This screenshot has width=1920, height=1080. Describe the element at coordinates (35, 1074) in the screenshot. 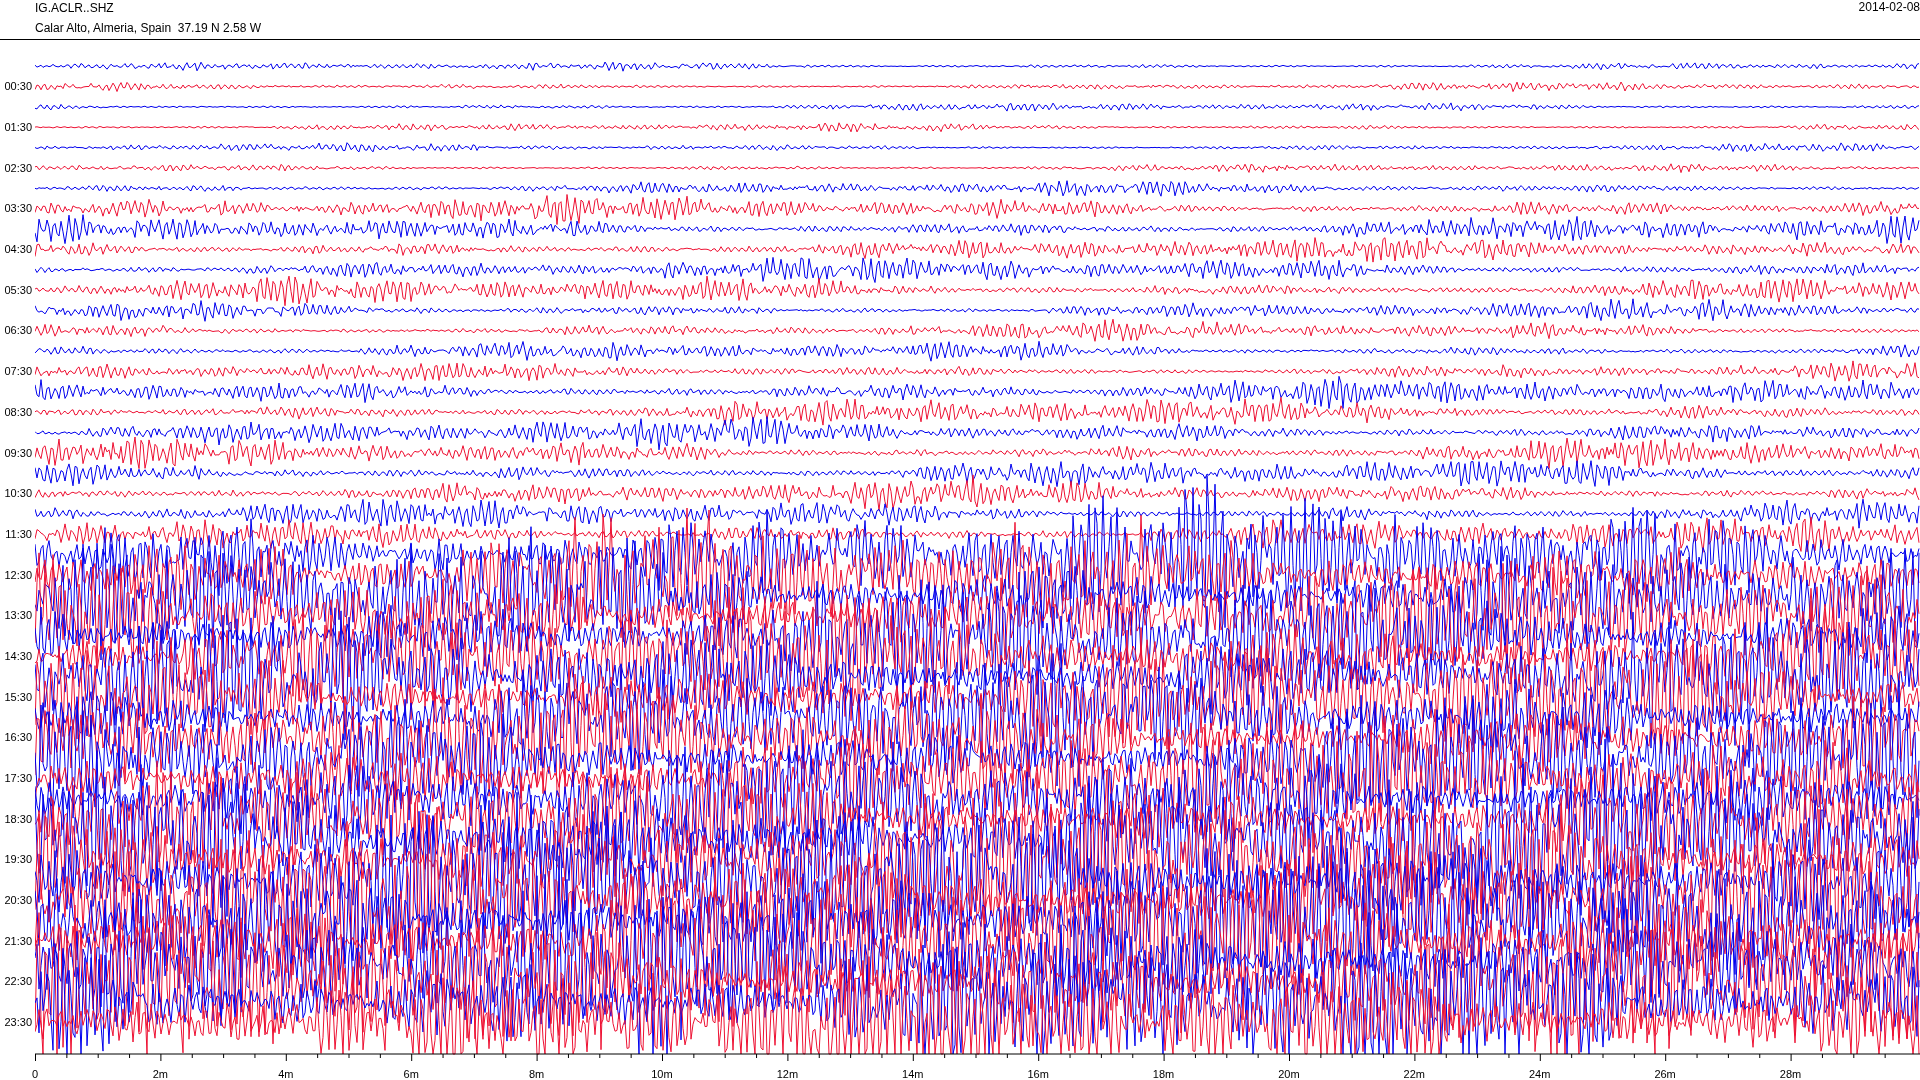

I see `minute-label: 0` at that location.